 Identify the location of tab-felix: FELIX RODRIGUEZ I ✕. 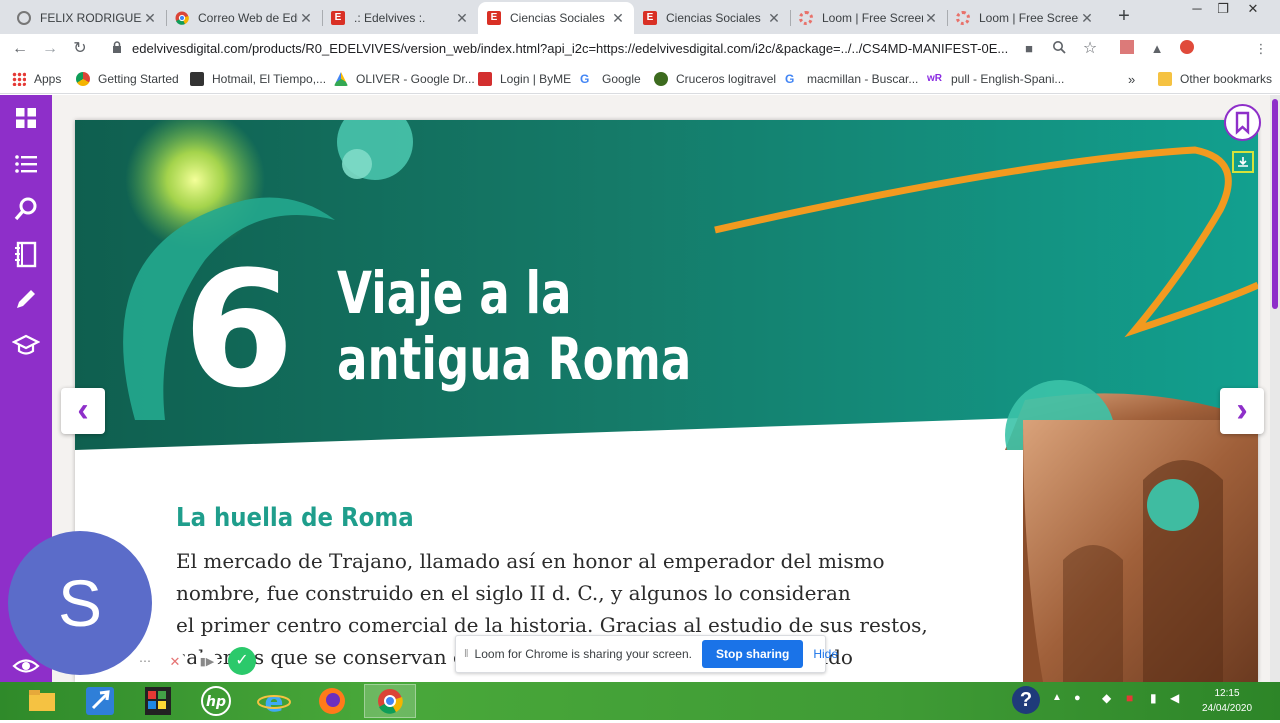
(87, 18).